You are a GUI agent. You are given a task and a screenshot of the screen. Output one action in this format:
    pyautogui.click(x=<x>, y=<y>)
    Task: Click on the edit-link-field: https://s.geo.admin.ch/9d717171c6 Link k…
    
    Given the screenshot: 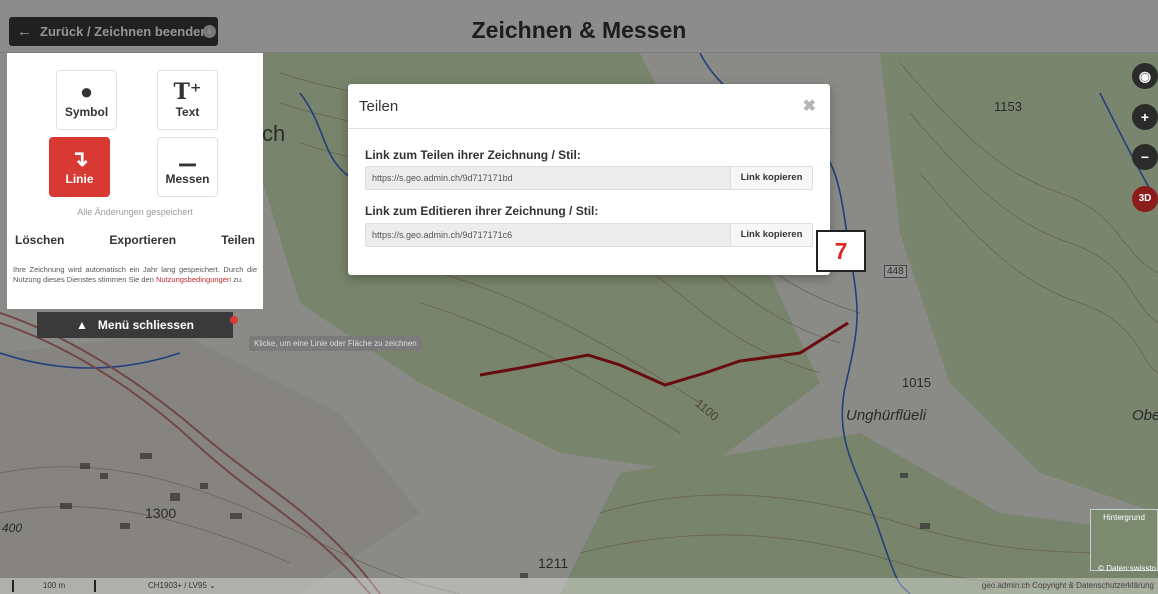 What is the action you would take?
    pyautogui.click(x=589, y=235)
    